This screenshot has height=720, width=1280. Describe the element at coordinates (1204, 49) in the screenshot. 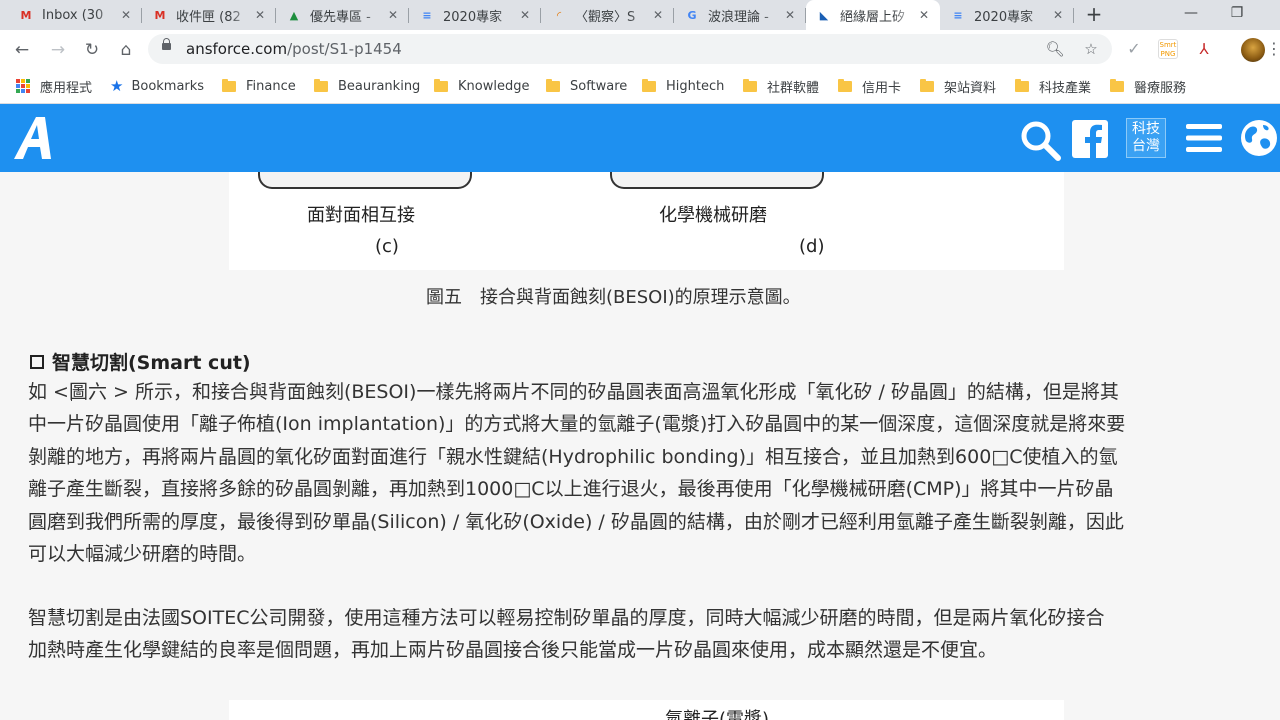

I see `pdf-extension-icon: ⅄` at that location.